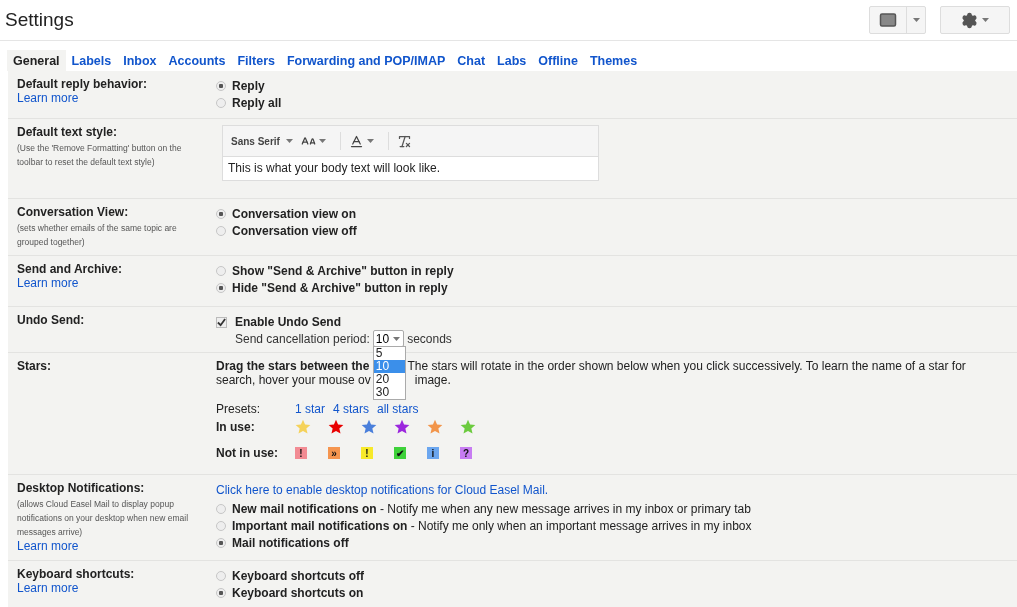 The height and width of the screenshot is (607, 1017). What do you see at coordinates (298, 576) in the screenshot?
I see `option-label: Keyboard shortcuts off` at bounding box center [298, 576].